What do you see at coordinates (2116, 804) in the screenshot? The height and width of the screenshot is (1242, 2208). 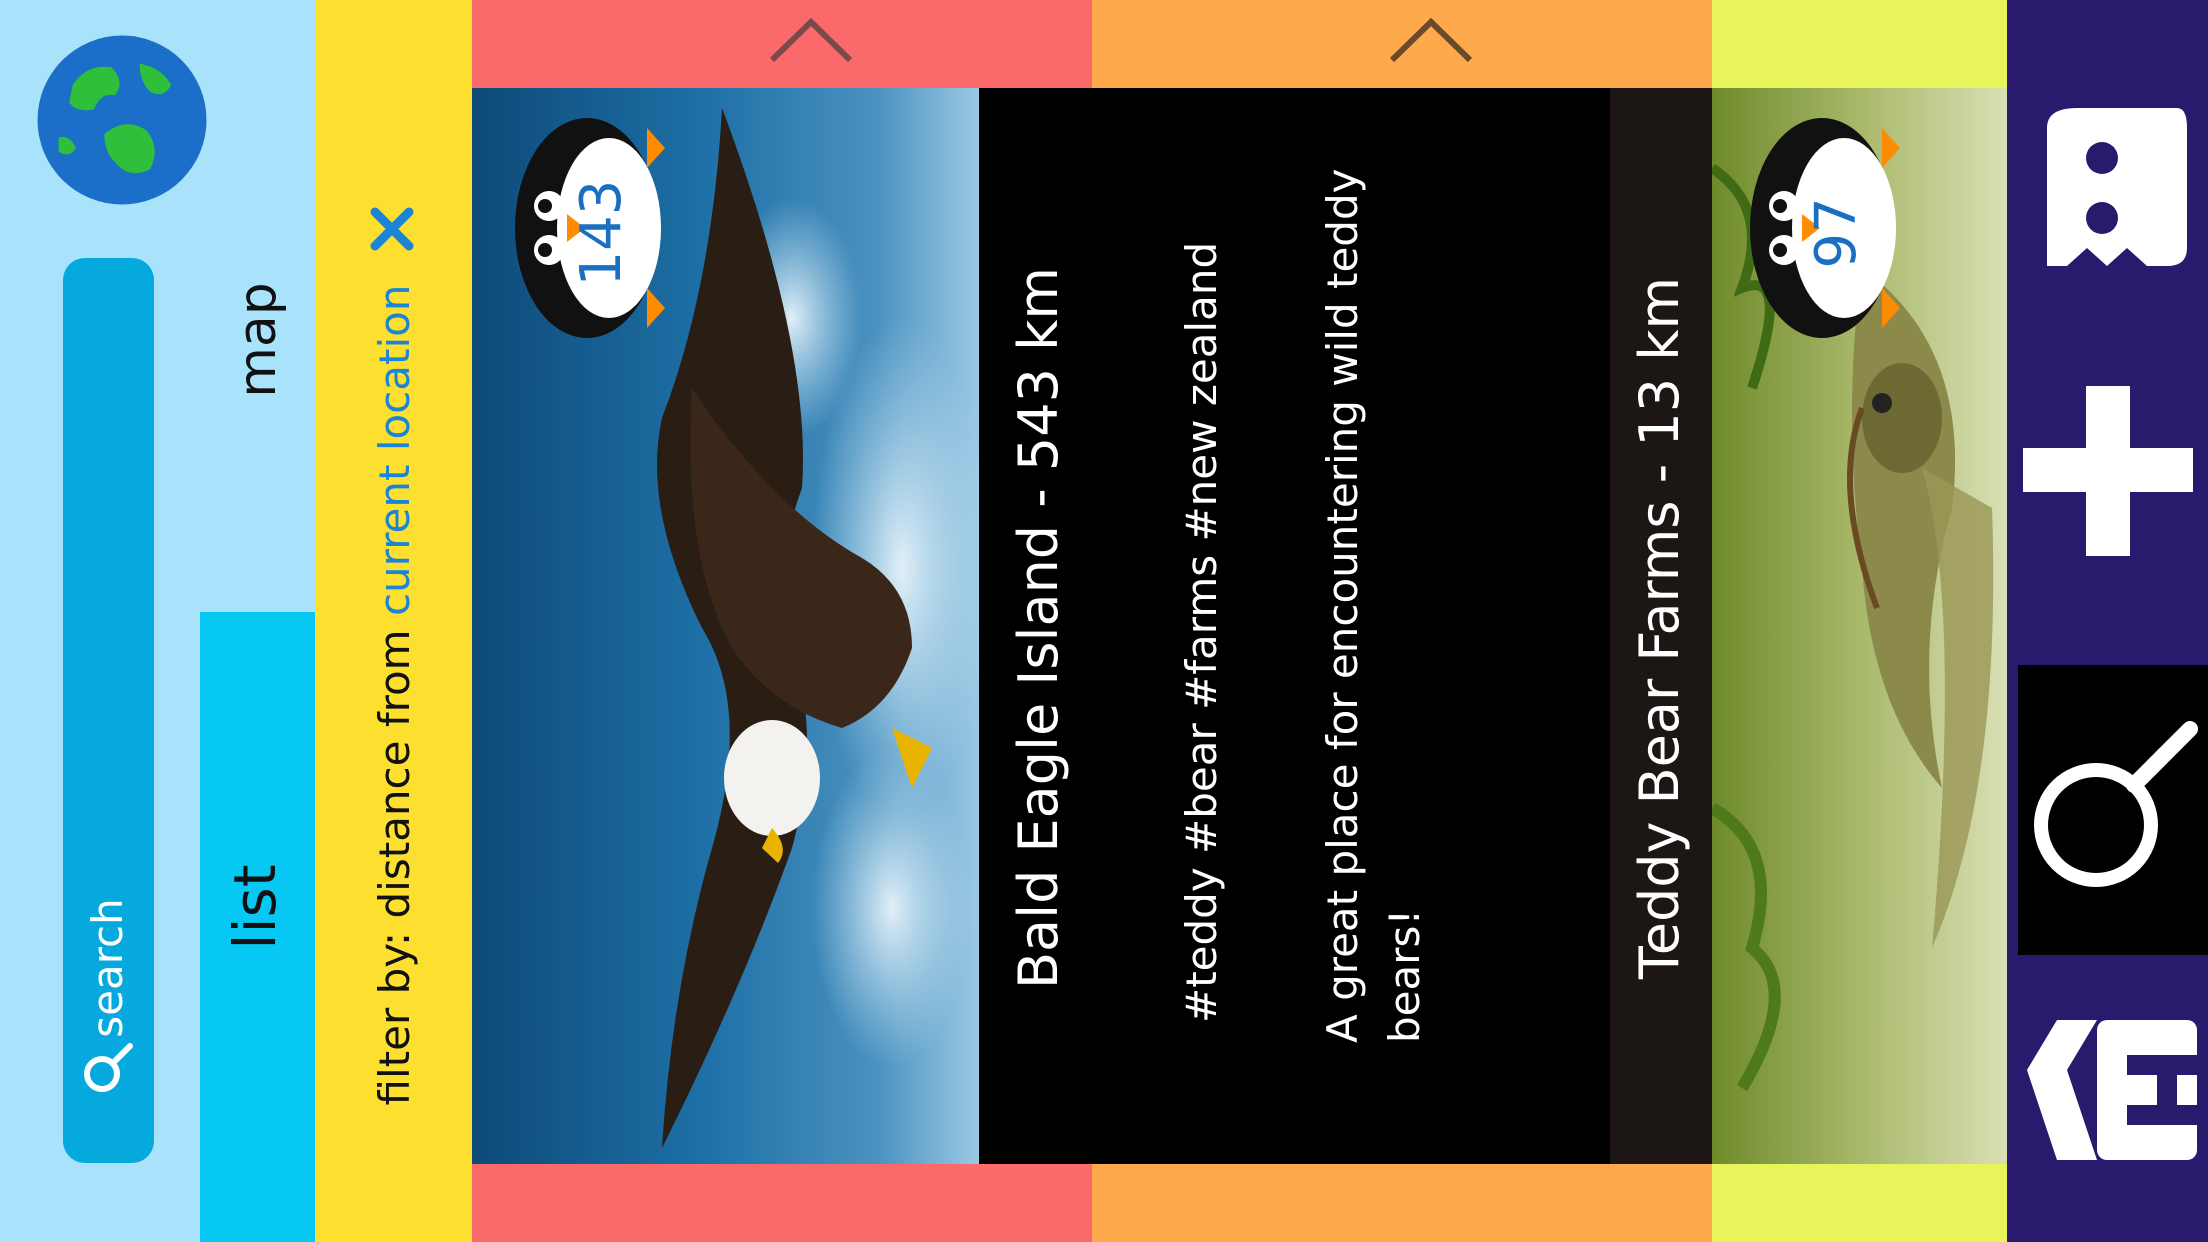 I see `magnifier-icon` at bounding box center [2116, 804].